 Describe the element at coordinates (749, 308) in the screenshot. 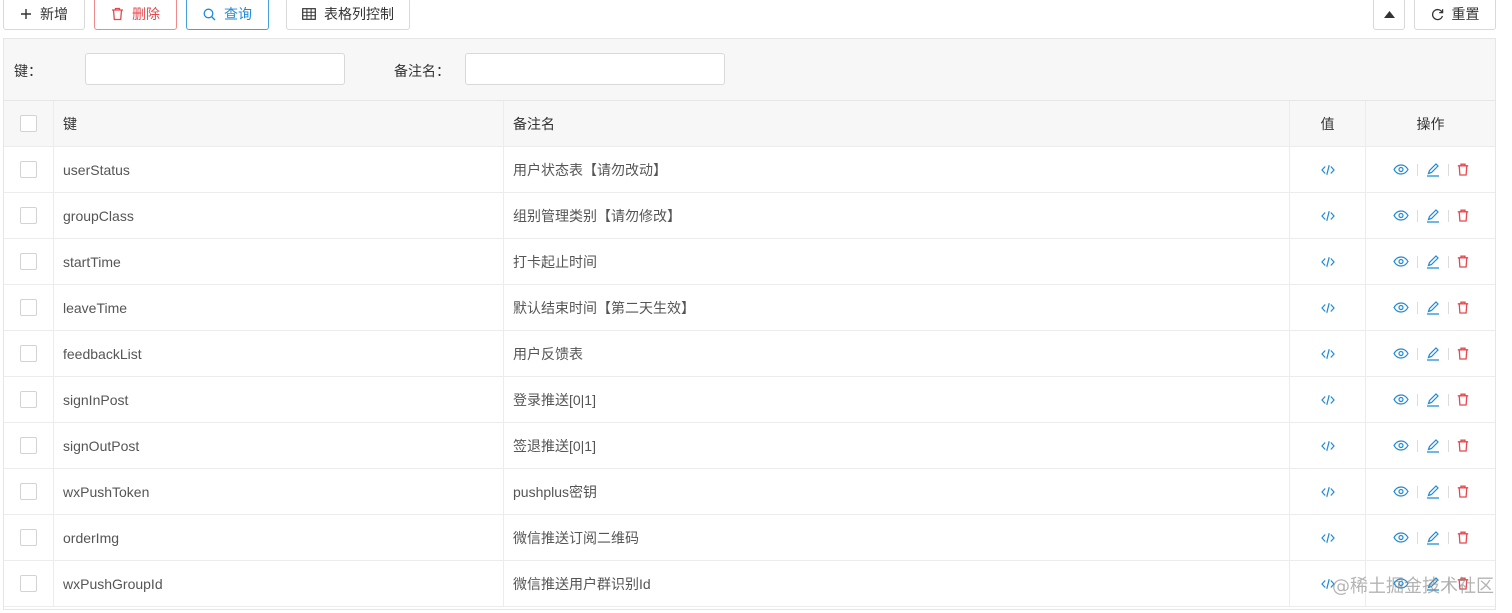

I see `table-row: leaveTime 默认结束时间【第二天生效】` at that location.